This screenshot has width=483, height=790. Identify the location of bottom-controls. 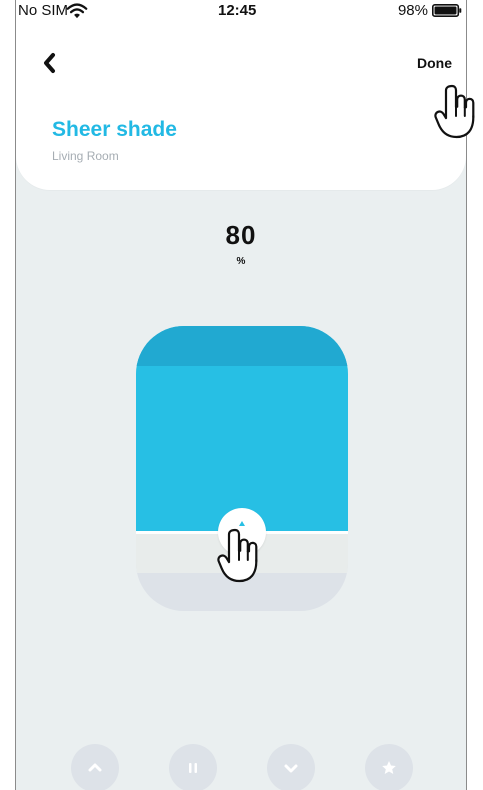
(243, 767).